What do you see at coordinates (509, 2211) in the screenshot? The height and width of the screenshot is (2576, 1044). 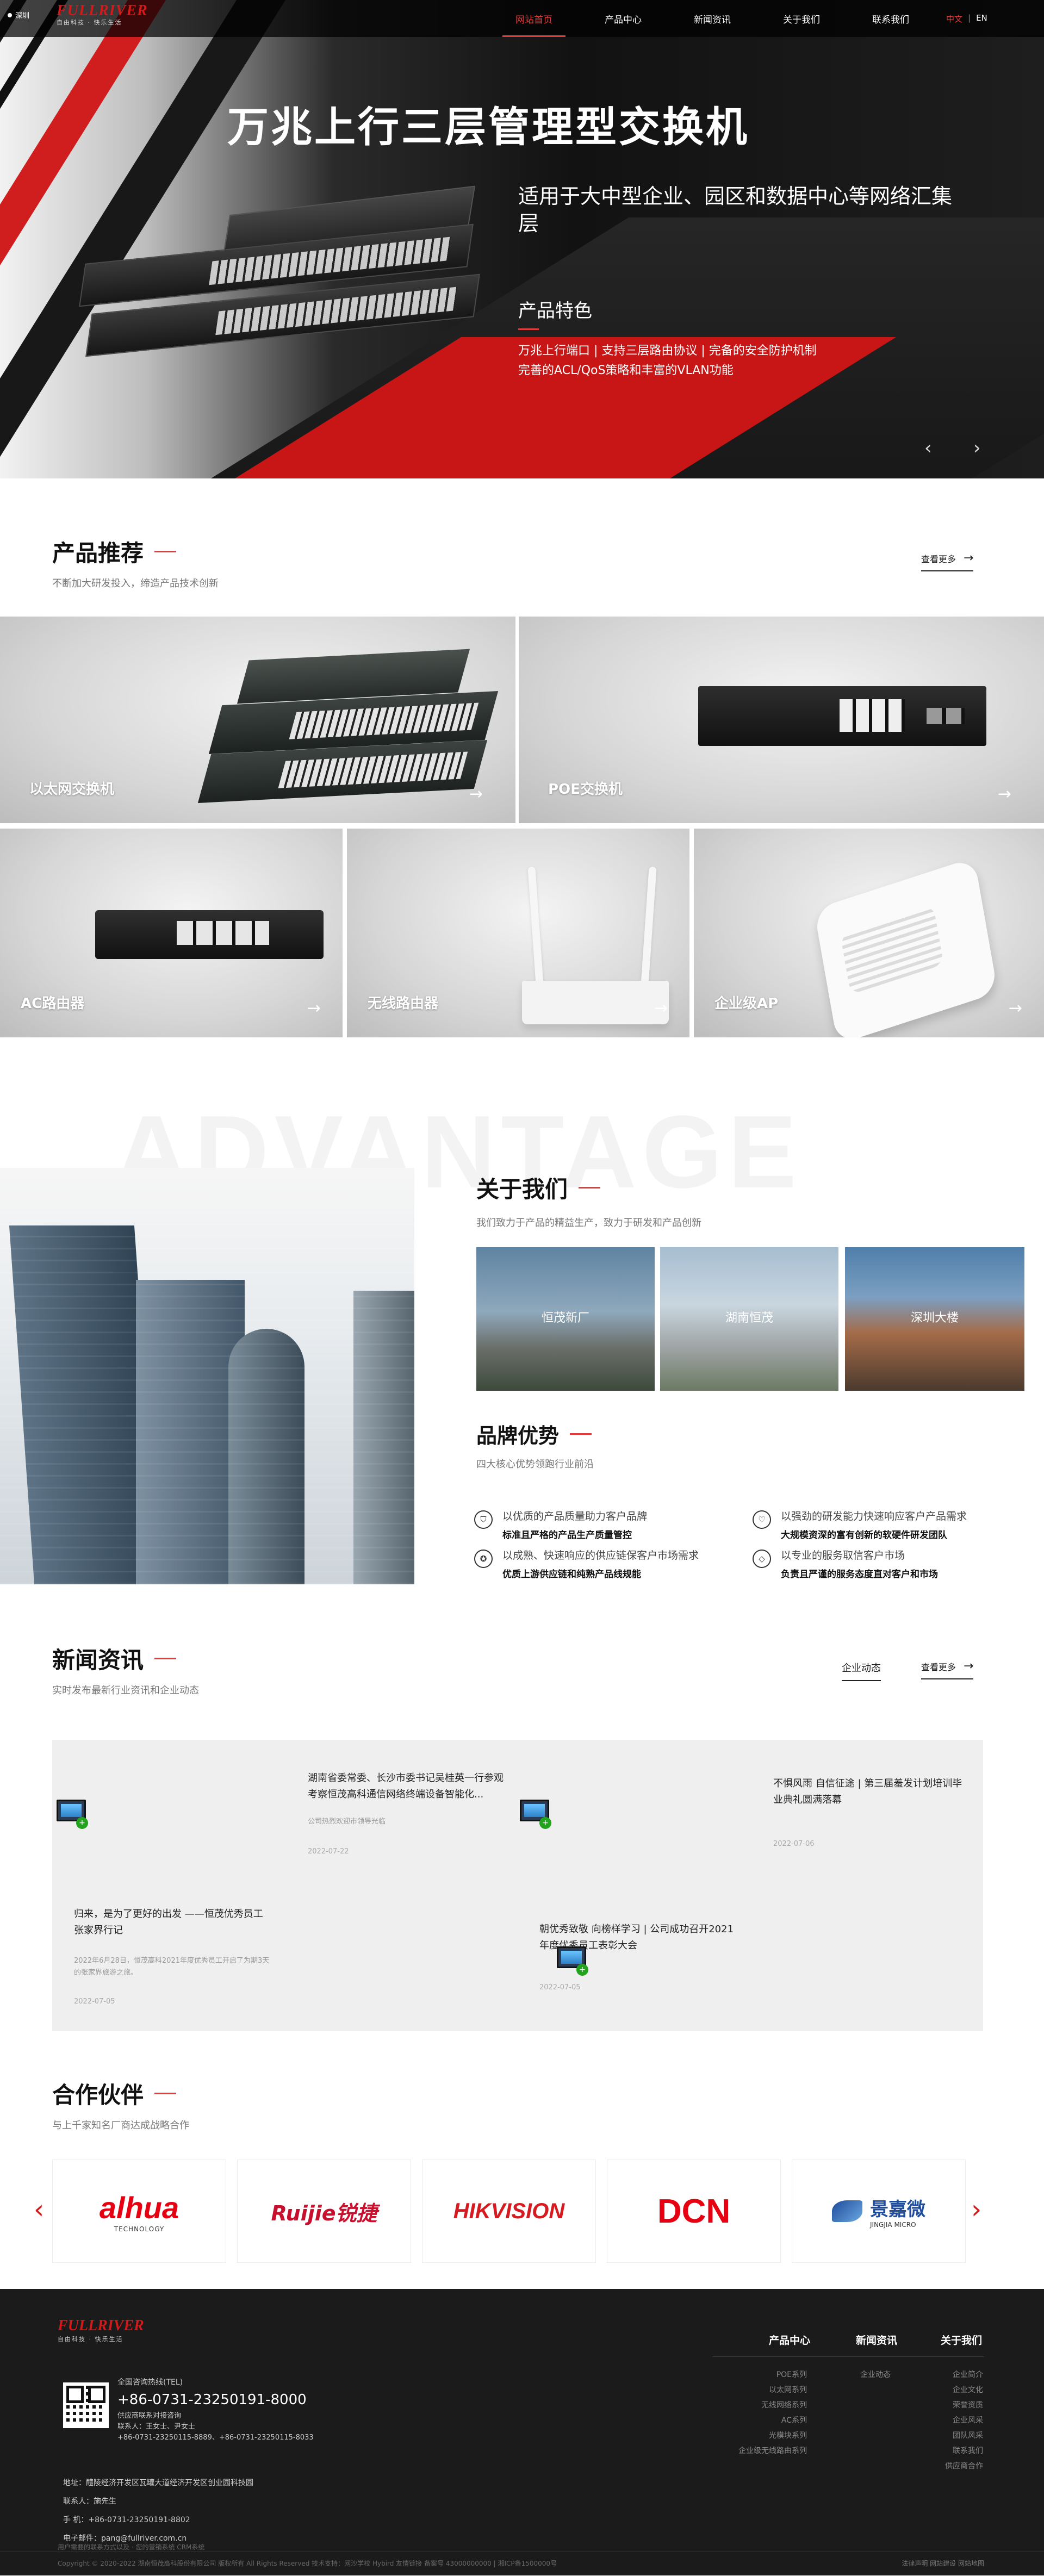 I see `partner-logo-hikvision: HIKVISION` at bounding box center [509, 2211].